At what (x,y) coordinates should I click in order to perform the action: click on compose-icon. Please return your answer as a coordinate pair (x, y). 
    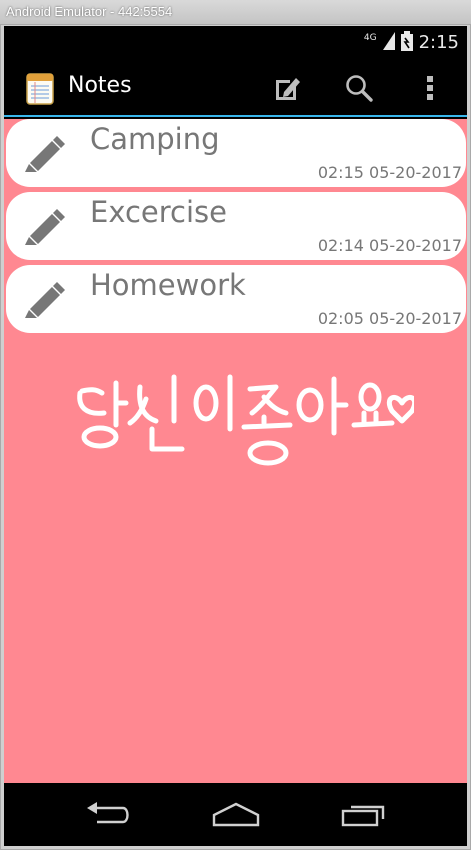
    Looking at the image, I should click on (287, 88).